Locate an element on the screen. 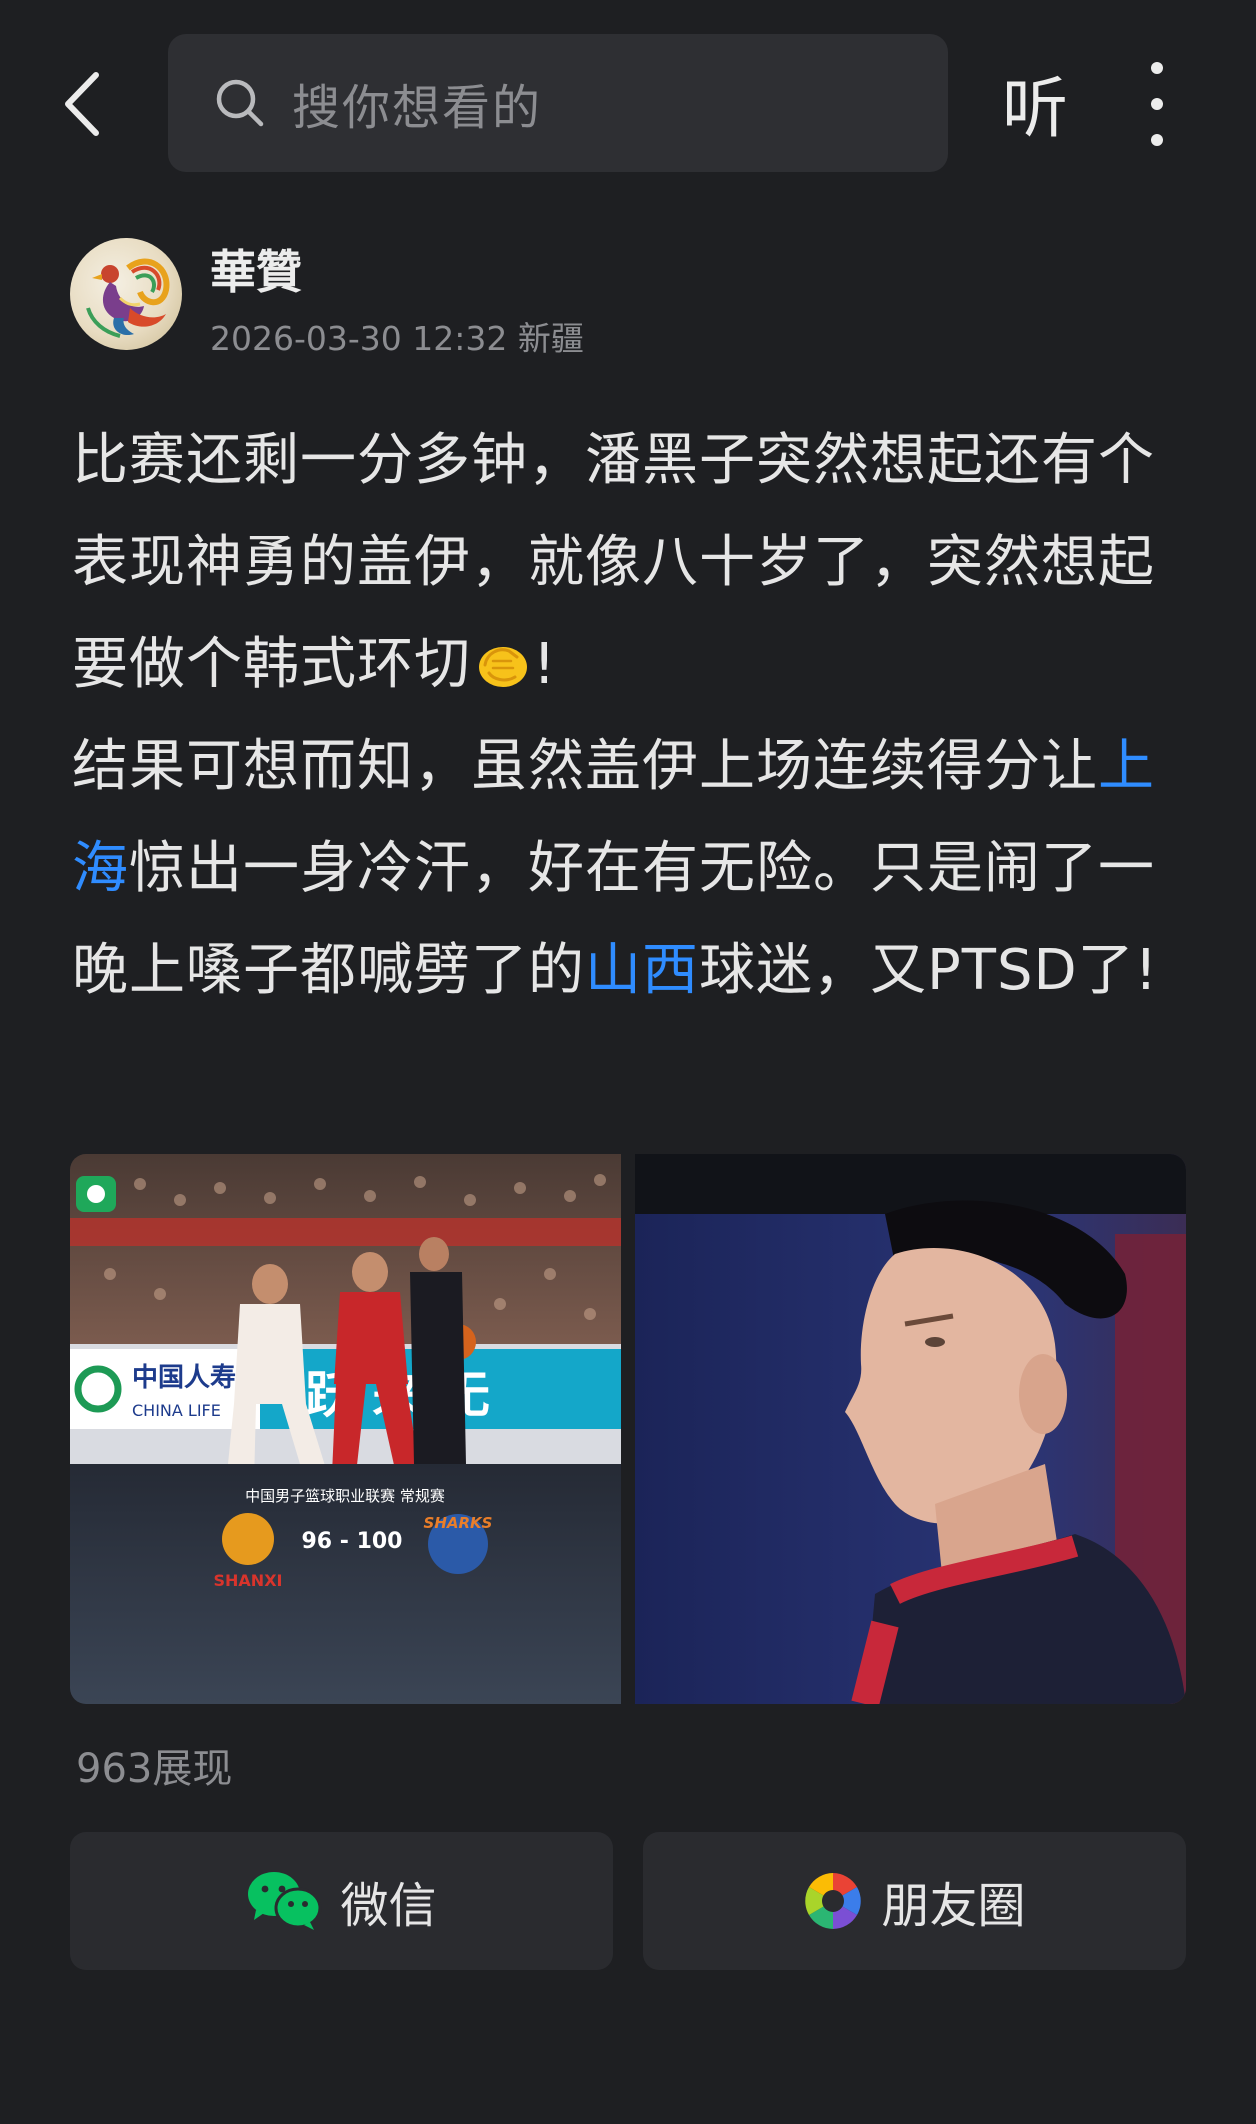 This screenshot has height=2124, width=1256. back-button is located at coordinates (82, 104).